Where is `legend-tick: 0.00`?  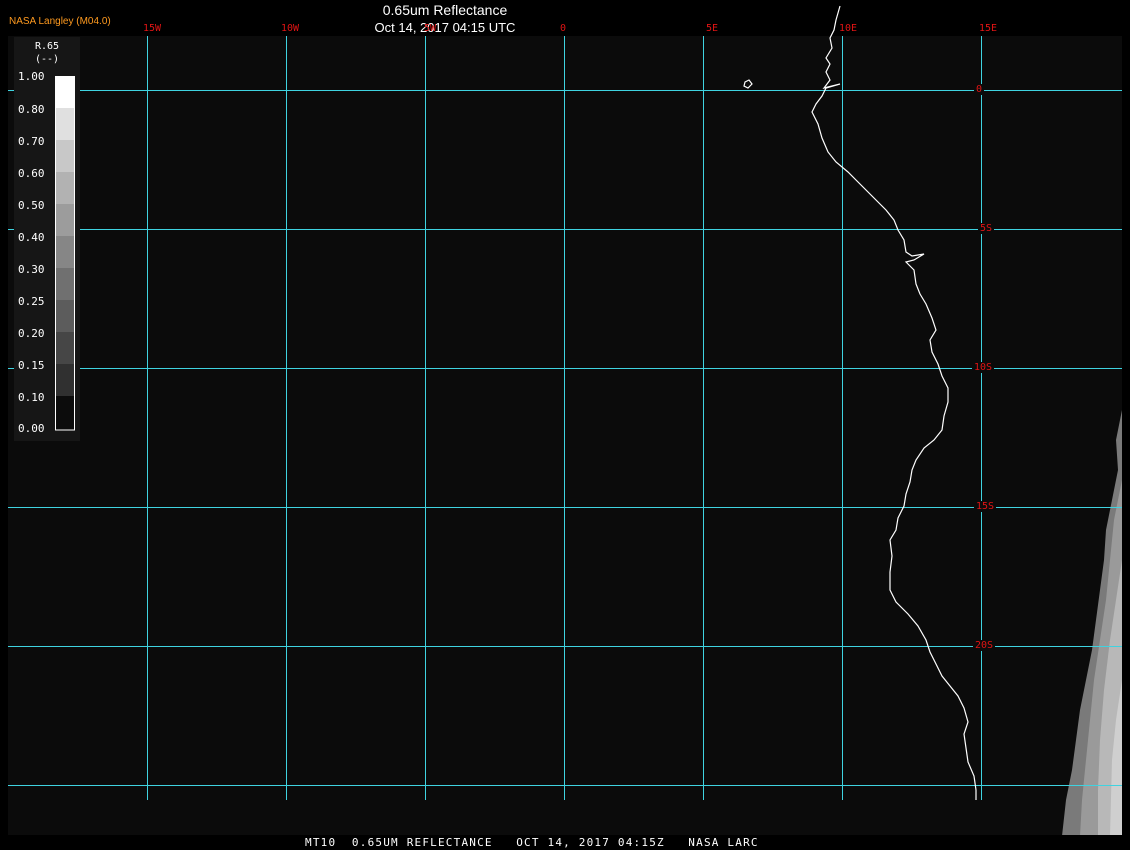
legend-tick: 0.00 is located at coordinates (31, 428).